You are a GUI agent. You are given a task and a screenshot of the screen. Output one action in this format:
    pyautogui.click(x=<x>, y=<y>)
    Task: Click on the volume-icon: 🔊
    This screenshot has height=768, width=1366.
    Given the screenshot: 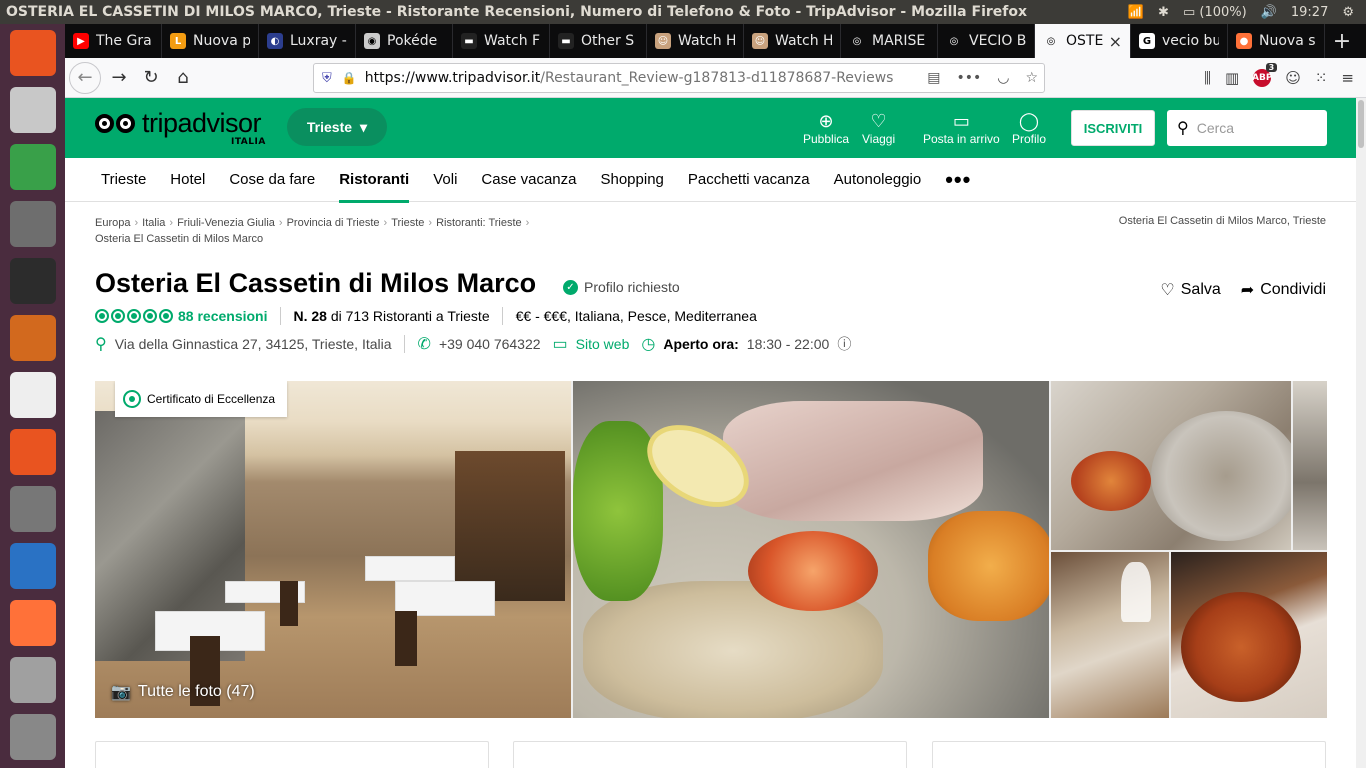 What is the action you would take?
    pyautogui.click(x=1269, y=12)
    